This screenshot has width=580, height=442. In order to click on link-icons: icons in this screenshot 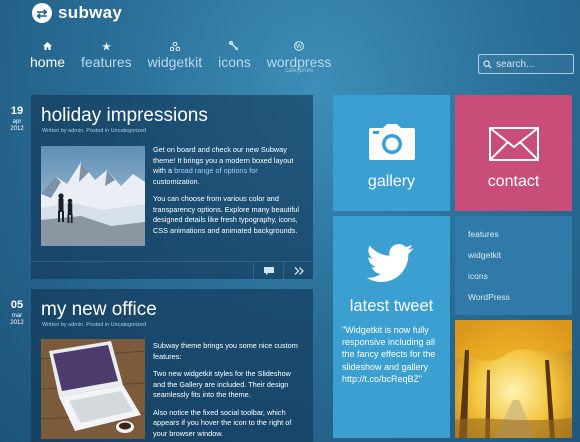, I will do `click(478, 280)`.